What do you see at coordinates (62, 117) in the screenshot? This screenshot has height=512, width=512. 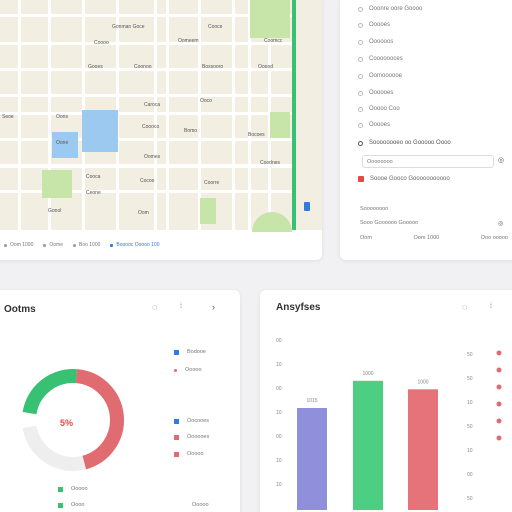 I see `map-label: Oons` at bounding box center [62, 117].